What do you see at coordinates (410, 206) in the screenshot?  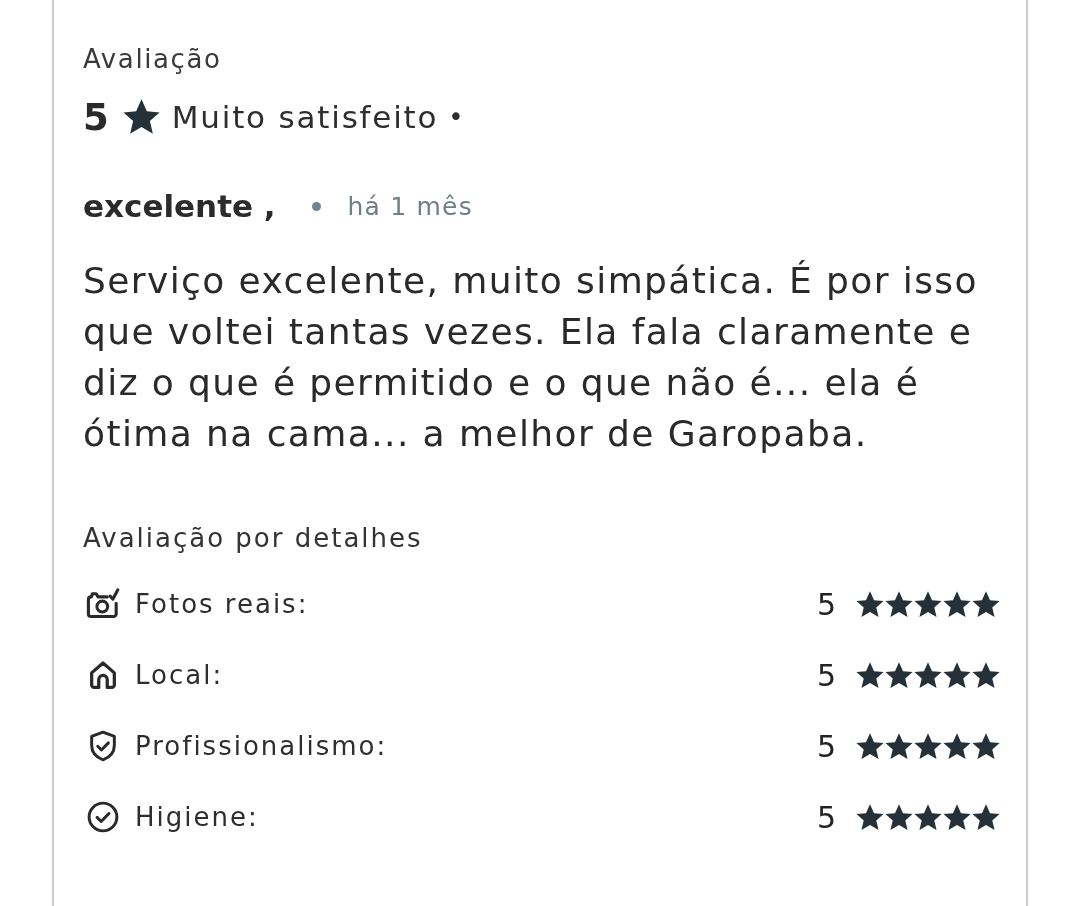 I see `review-date: há 1 mês` at bounding box center [410, 206].